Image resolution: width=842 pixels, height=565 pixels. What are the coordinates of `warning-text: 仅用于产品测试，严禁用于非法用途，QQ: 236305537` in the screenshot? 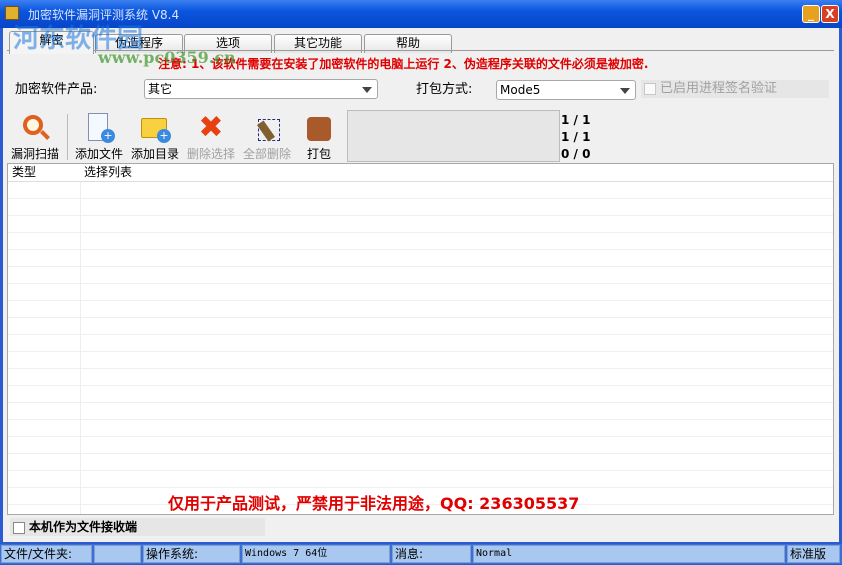 It's located at (374, 503).